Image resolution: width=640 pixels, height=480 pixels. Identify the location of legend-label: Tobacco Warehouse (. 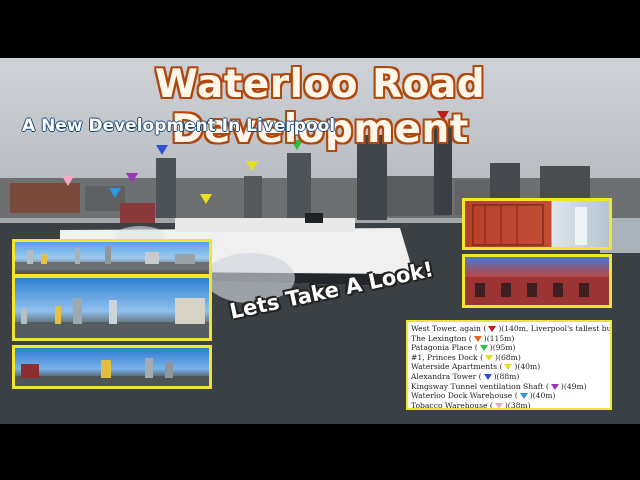
(452, 405).